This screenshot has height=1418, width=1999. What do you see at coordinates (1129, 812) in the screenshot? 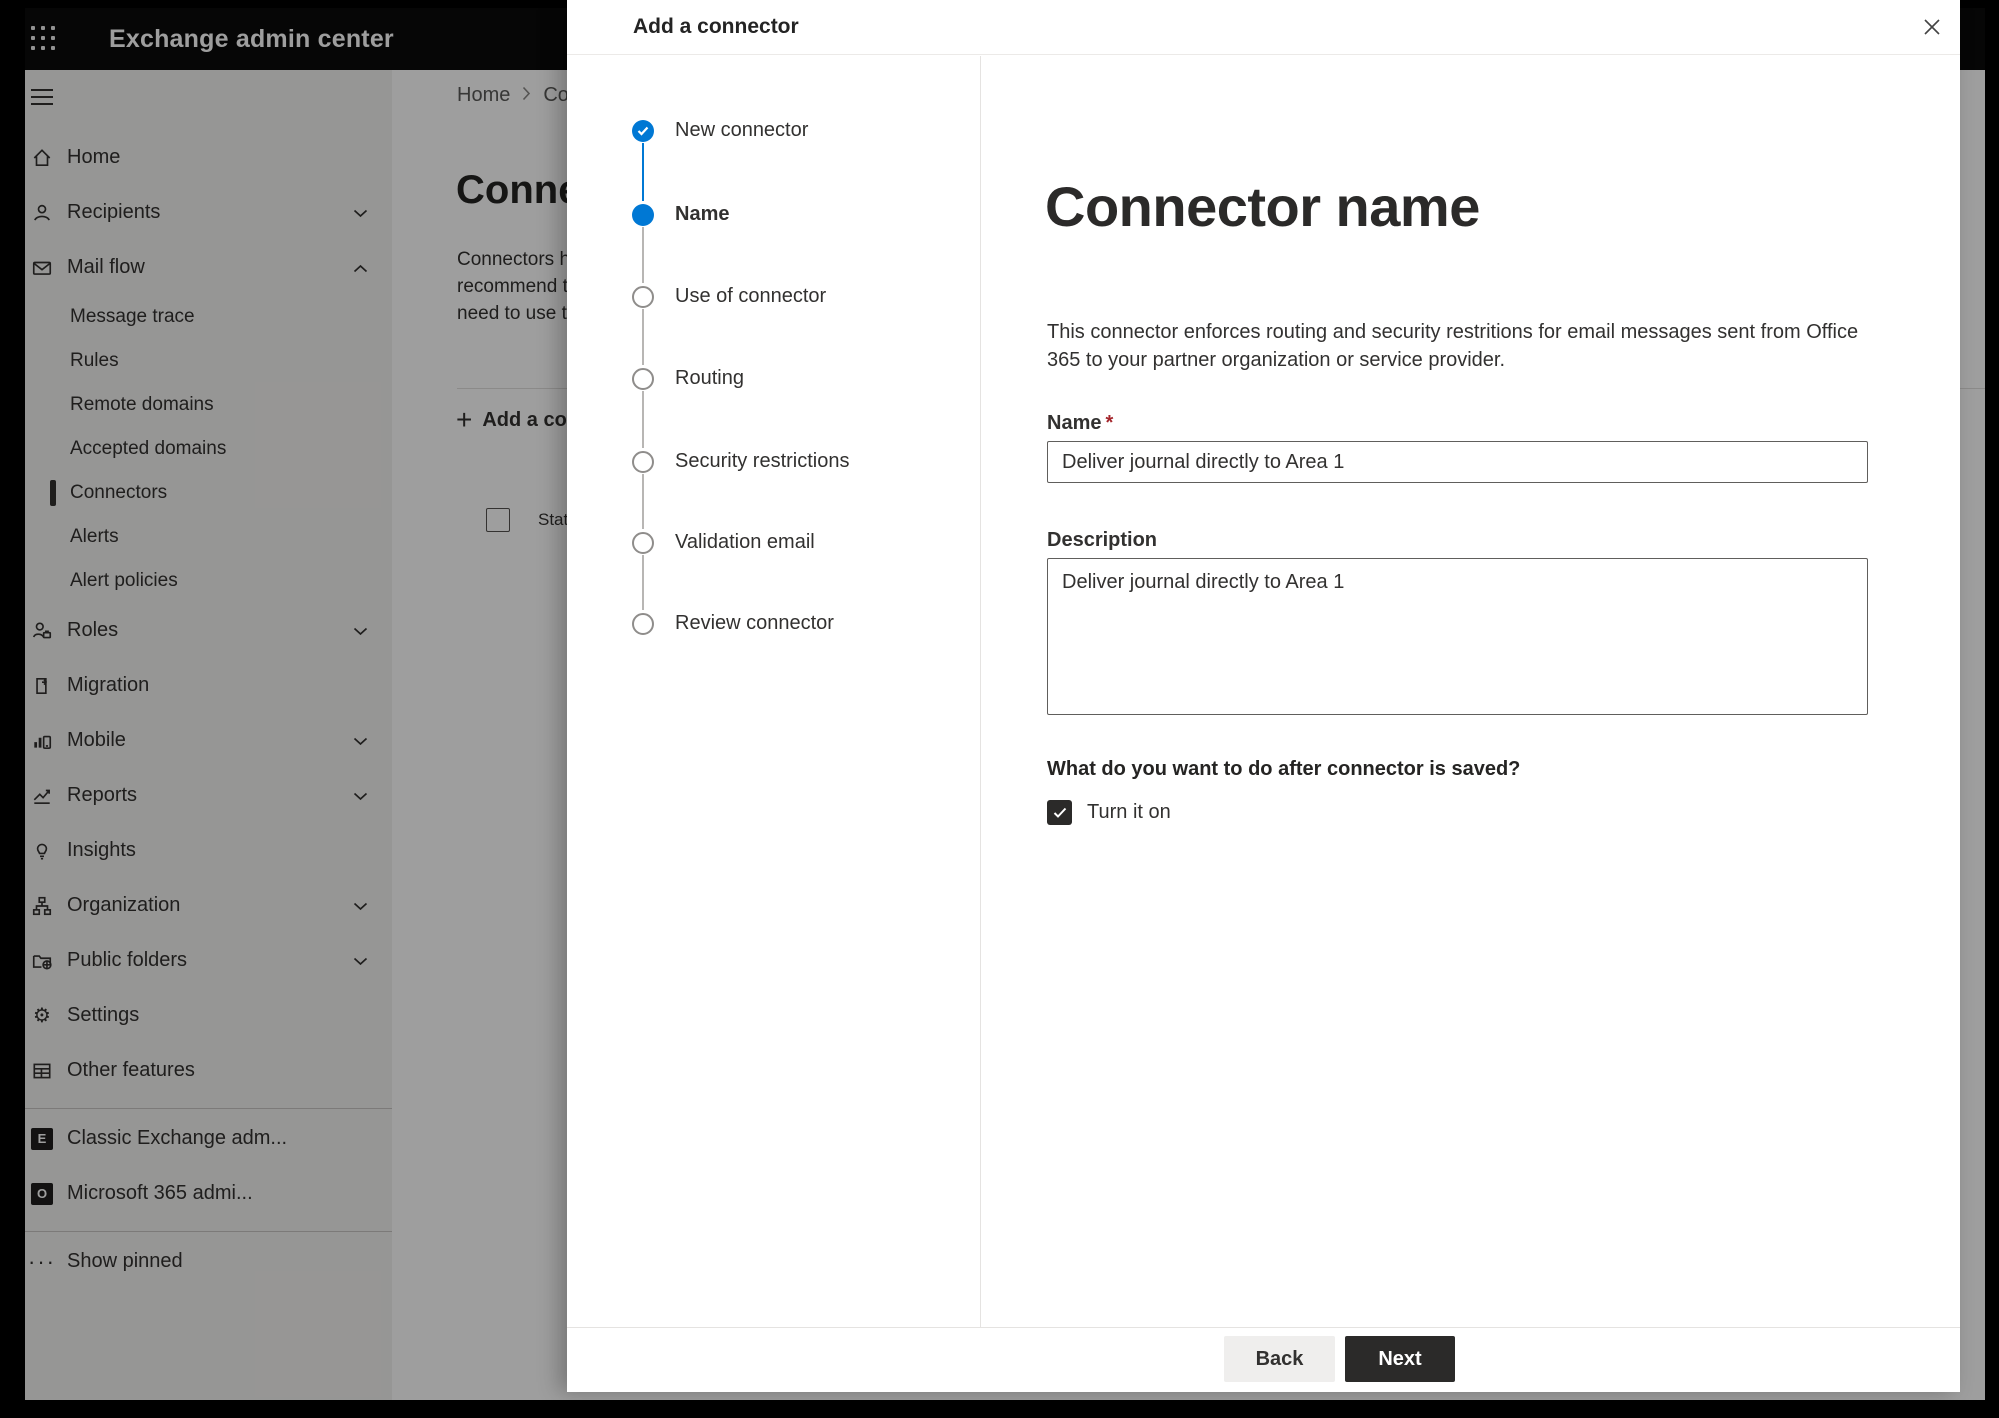
I see `turn-it-on-label: Turn it on` at bounding box center [1129, 812].